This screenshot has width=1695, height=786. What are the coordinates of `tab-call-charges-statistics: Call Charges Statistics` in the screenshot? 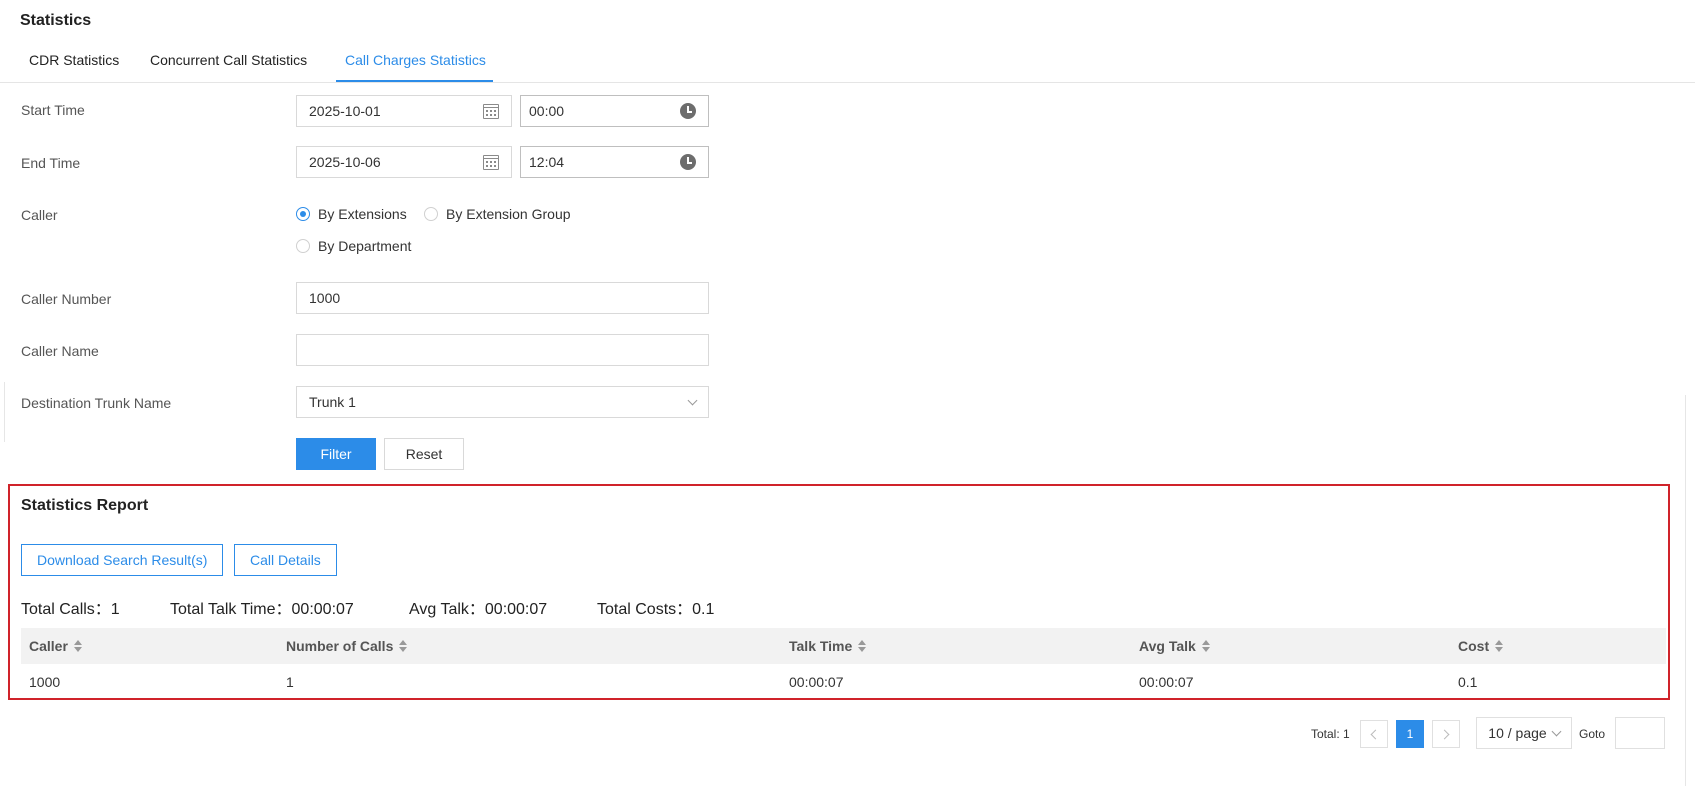 It's located at (415, 60).